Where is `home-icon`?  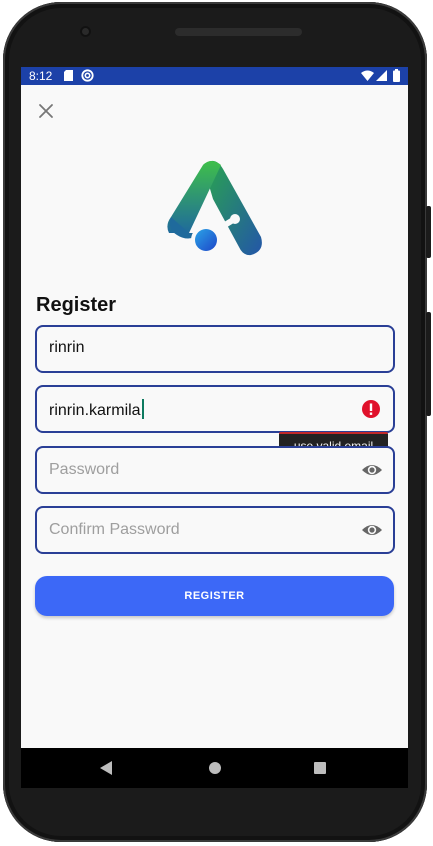 home-icon is located at coordinates (215, 768).